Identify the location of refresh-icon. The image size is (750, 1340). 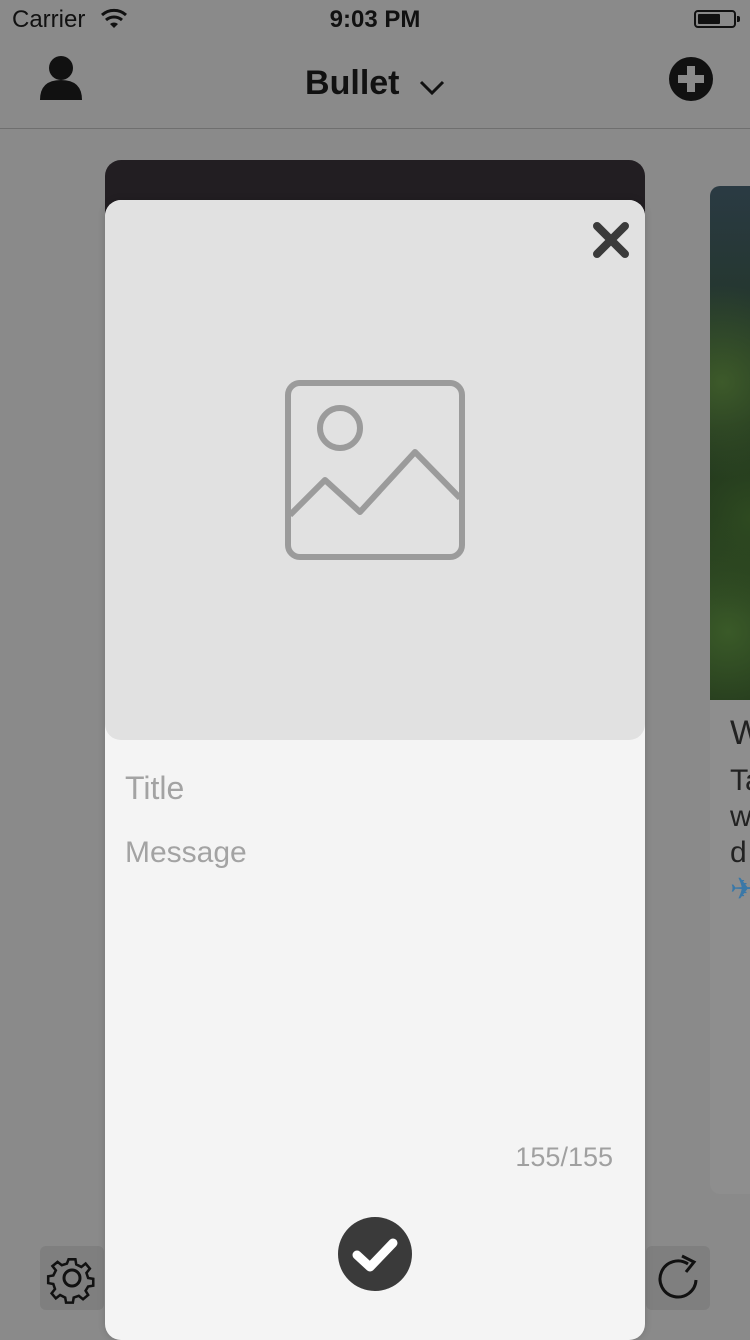
(678, 1276).